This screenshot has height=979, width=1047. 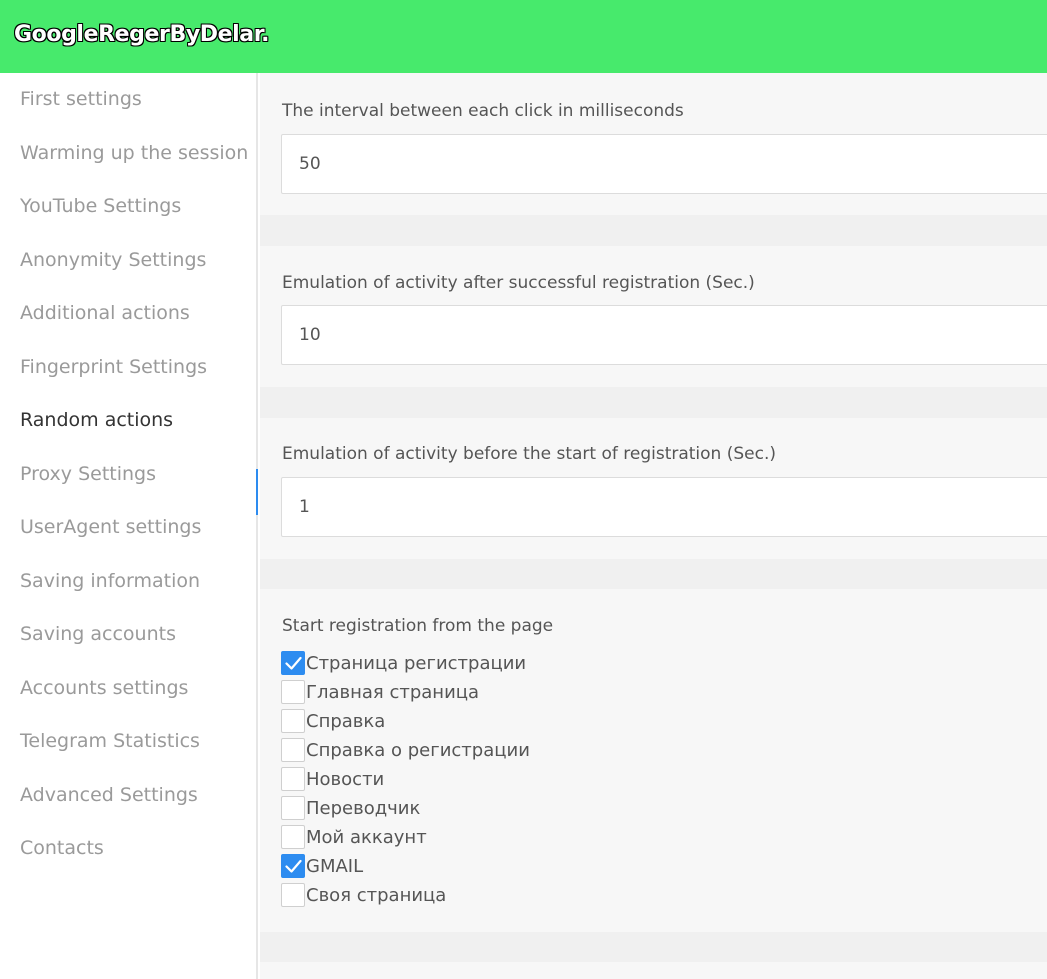 I want to click on start-page-option-my-account: Мой аккаунт, so click(x=354, y=837).